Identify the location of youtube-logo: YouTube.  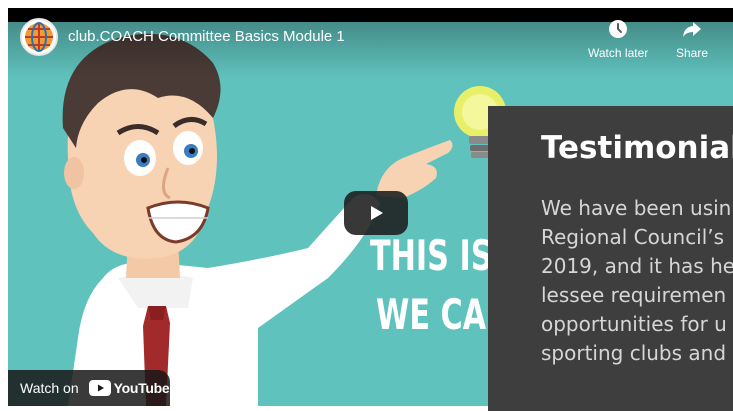
(129, 388).